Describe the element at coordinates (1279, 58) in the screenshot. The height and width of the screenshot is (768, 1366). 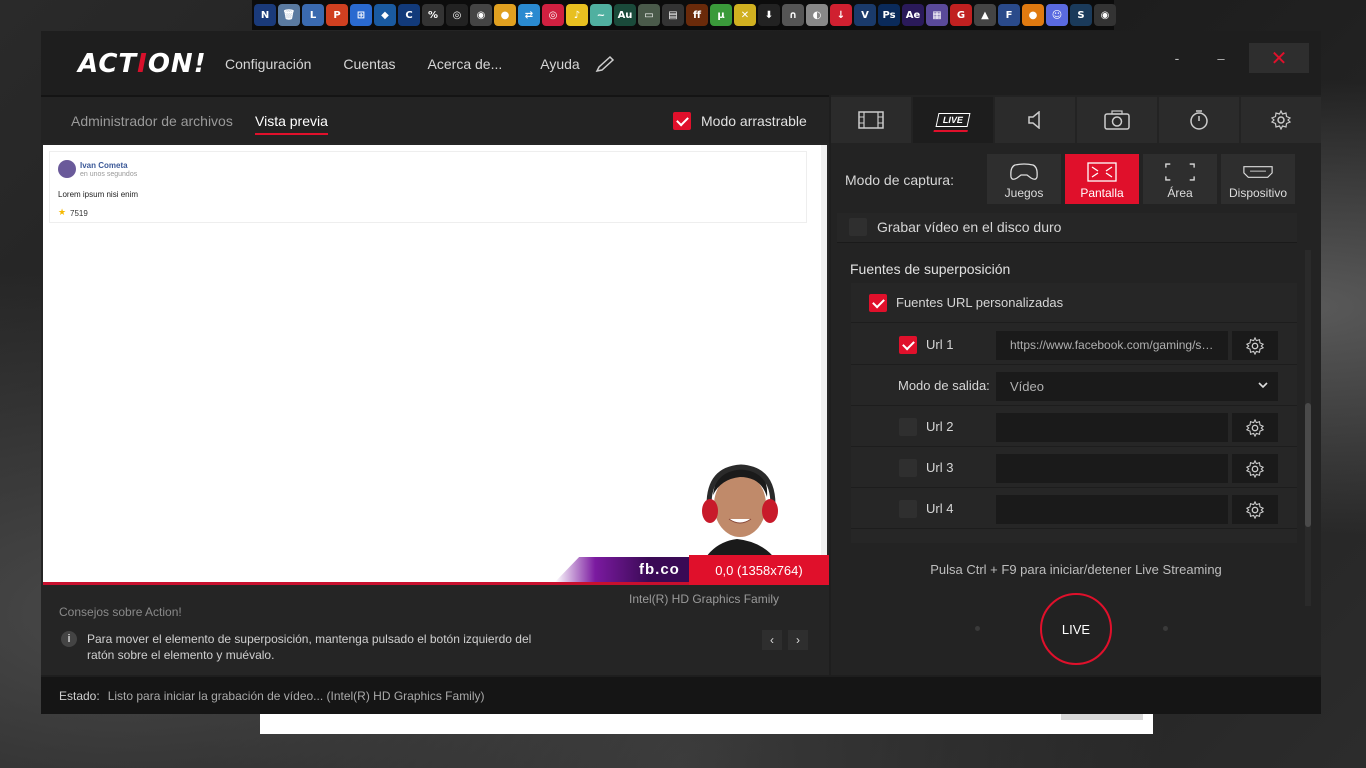
I see `close-button: ✕` at that location.